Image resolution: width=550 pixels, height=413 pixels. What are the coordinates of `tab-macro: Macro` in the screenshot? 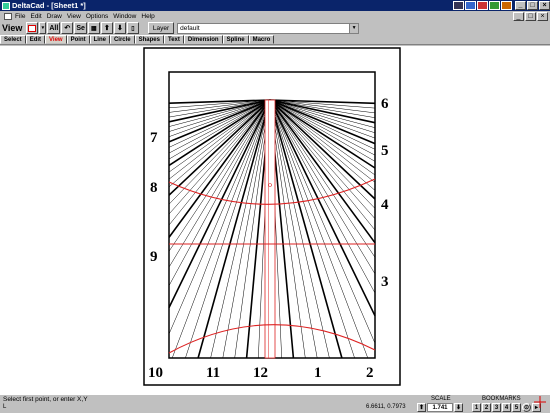 It's located at (261, 39).